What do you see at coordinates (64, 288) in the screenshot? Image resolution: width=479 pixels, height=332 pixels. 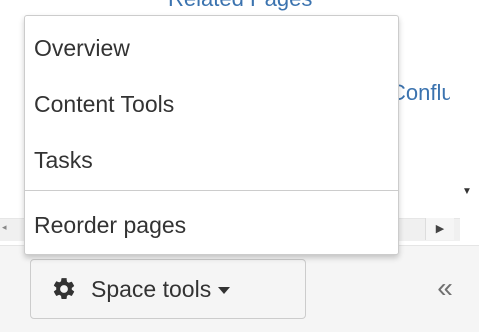 I see `gear-icon` at bounding box center [64, 288].